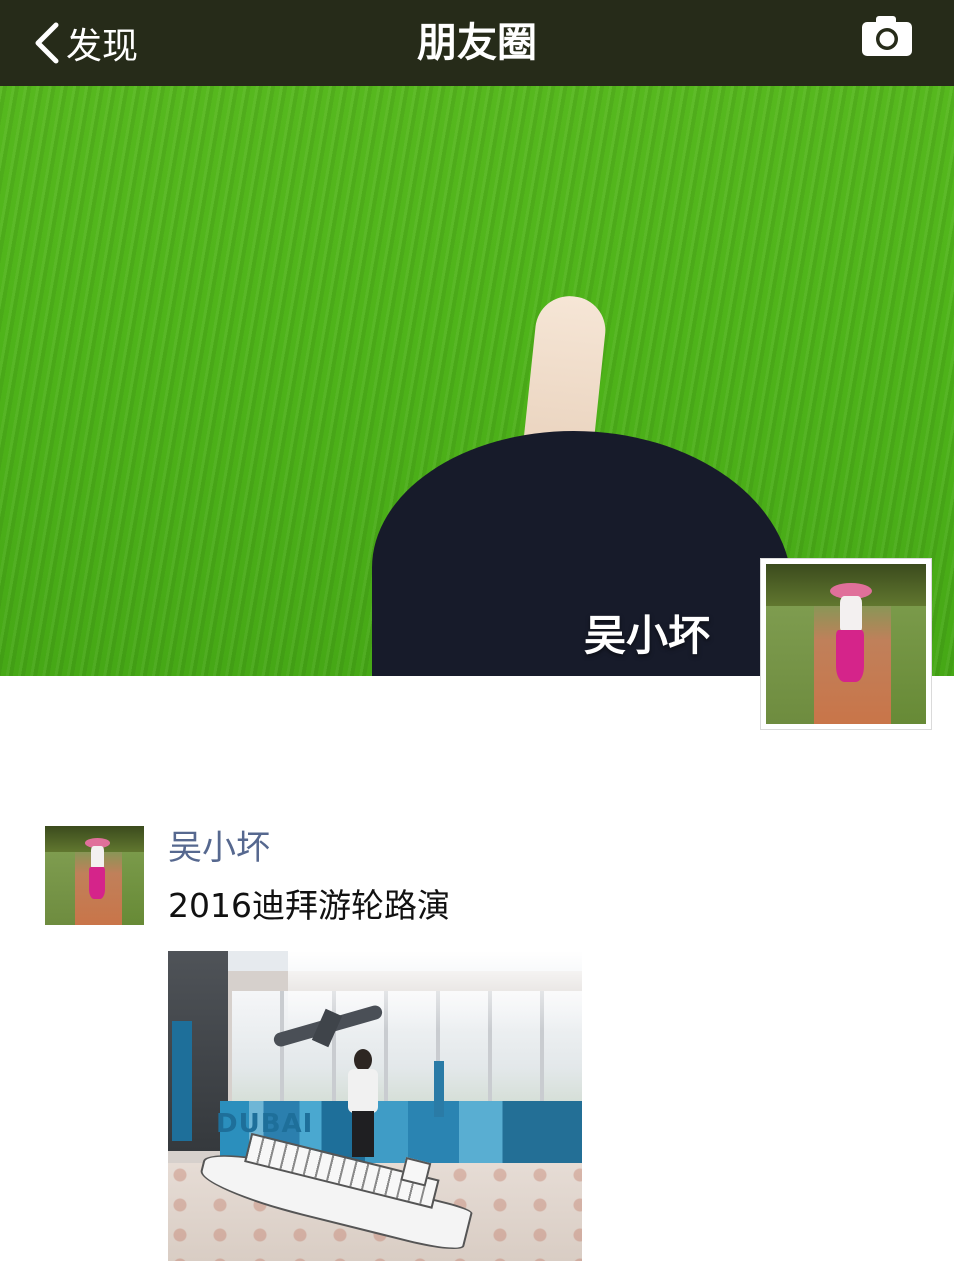 The width and height of the screenshot is (954, 1280). What do you see at coordinates (582, 553) in the screenshot?
I see `cover-skirt` at bounding box center [582, 553].